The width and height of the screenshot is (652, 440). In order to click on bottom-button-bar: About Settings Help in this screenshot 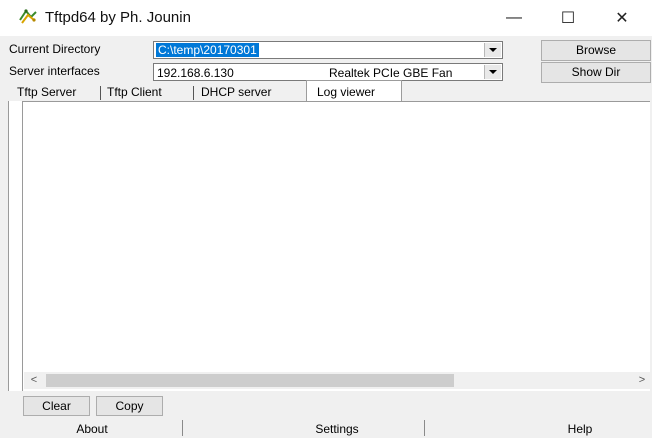, I will do `click(326, 428)`.